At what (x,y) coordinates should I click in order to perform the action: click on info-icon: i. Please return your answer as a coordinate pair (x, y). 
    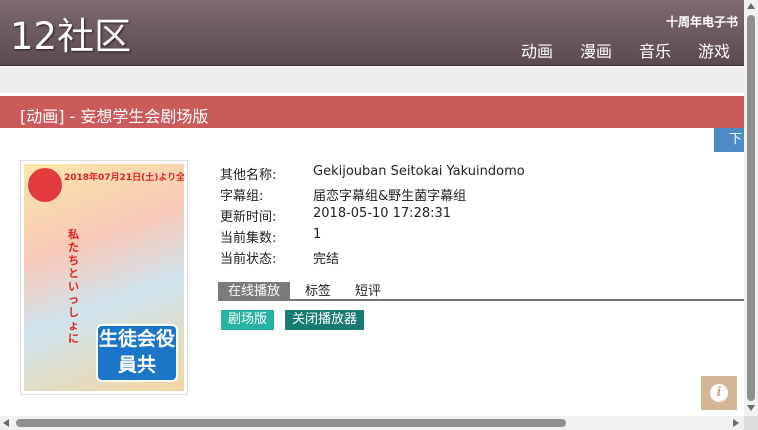
    Looking at the image, I should click on (719, 393).